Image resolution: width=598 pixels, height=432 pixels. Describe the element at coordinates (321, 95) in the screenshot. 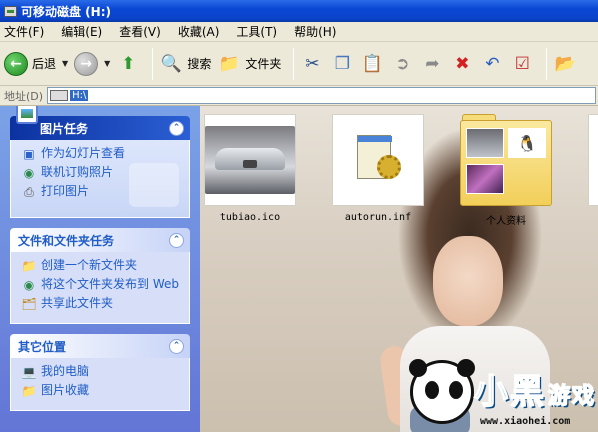

I see `address-field: H:\` at that location.